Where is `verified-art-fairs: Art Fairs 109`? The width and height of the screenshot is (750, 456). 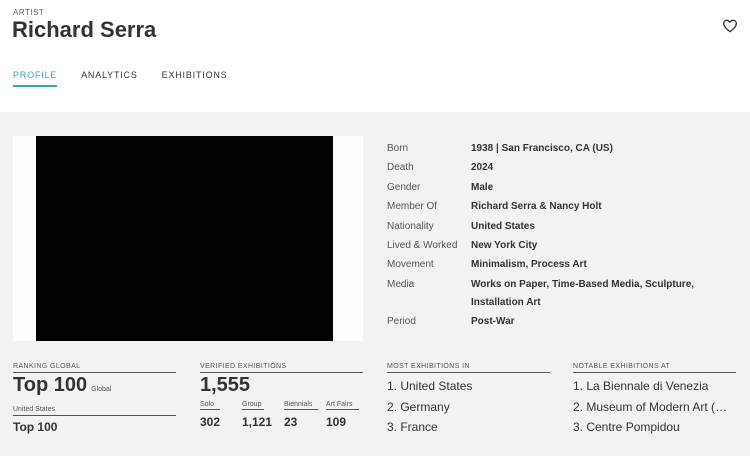 verified-art-fairs: Art Fairs 109 is located at coordinates (344, 415).